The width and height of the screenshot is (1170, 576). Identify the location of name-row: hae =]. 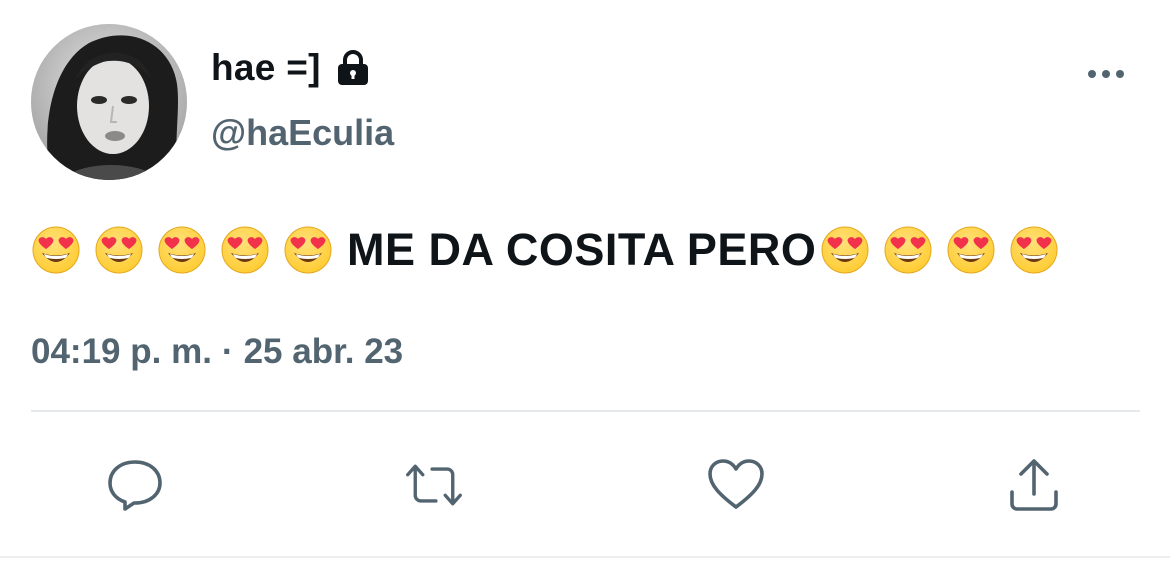
(292, 68).